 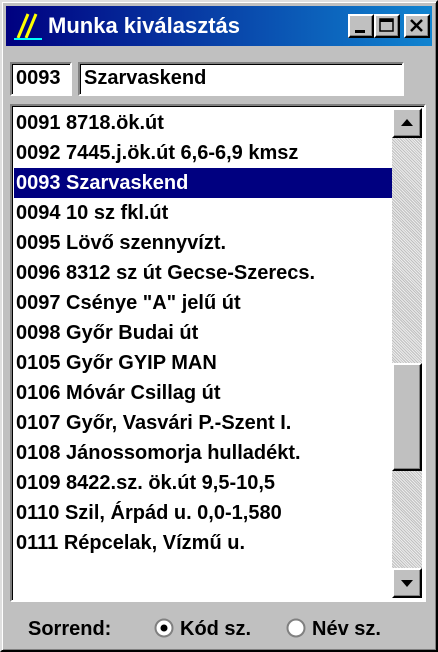 I want to click on list-item: 0108 Jánossomorja hulladékt., so click(x=203, y=453).